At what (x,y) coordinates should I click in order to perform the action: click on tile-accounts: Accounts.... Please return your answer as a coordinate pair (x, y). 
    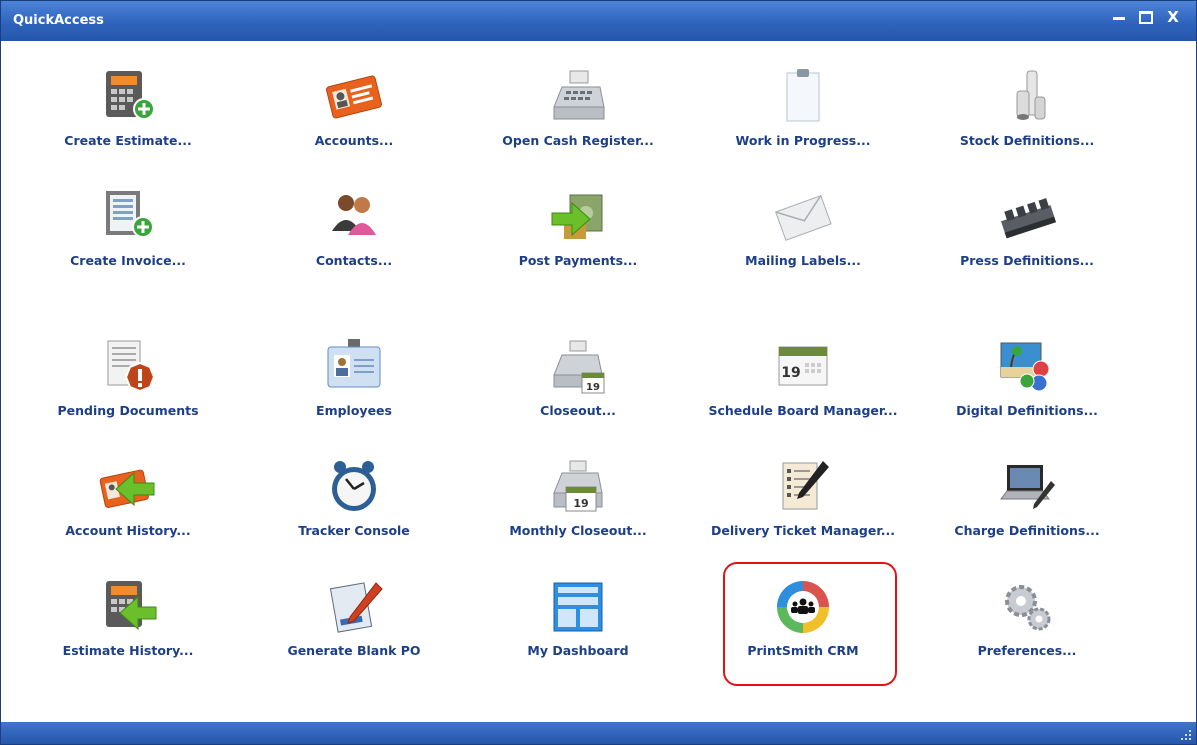
    Looking at the image, I should click on (354, 117).